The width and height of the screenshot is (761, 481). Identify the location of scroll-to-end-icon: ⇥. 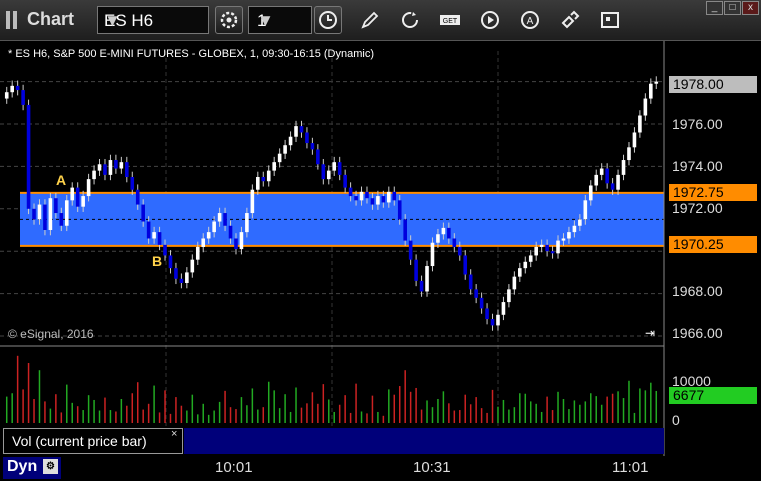
(650, 333).